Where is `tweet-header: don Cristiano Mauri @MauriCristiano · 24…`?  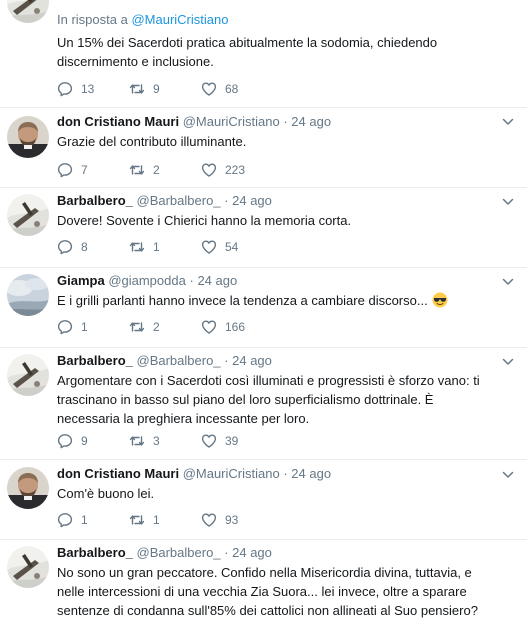 tweet-header: don Cristiano Mauri @MauriCristiano · 24… is located at coordinates (277, 121).